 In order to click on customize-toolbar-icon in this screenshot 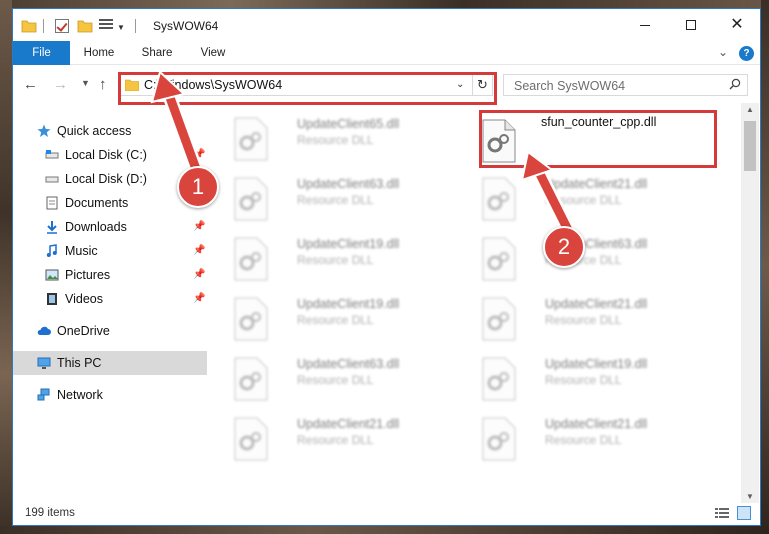, I will do `click(106, 26)`.